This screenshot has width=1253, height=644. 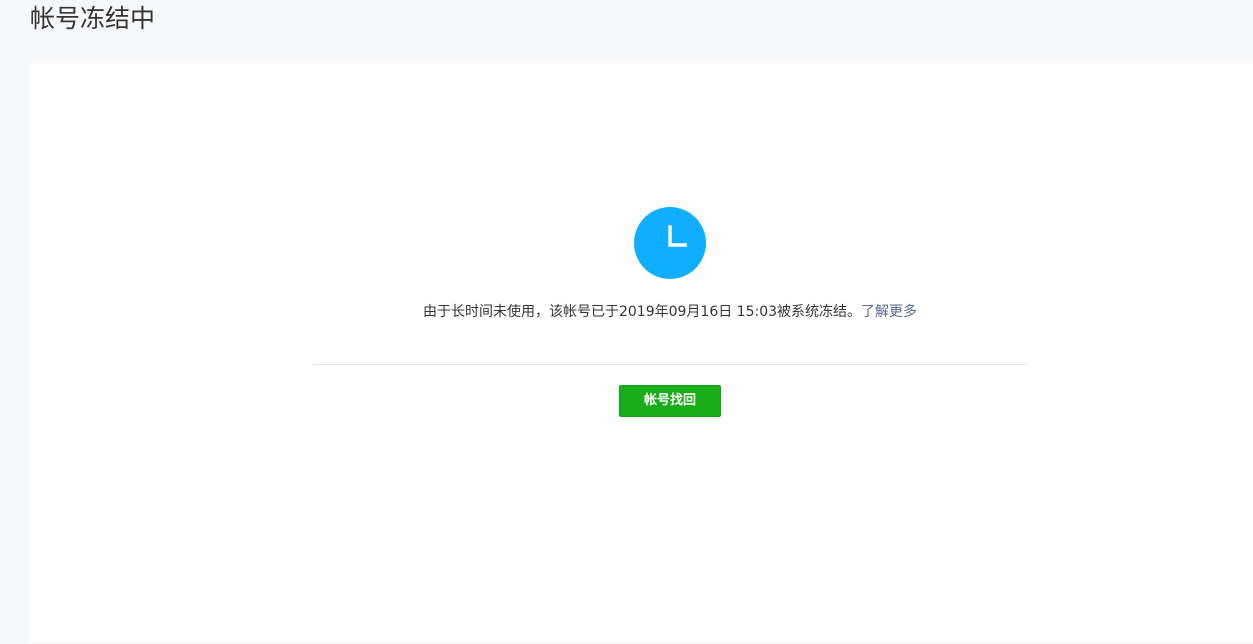 I want to click on account-recovery-button: 帐号找回, so click(x=670, y=401).